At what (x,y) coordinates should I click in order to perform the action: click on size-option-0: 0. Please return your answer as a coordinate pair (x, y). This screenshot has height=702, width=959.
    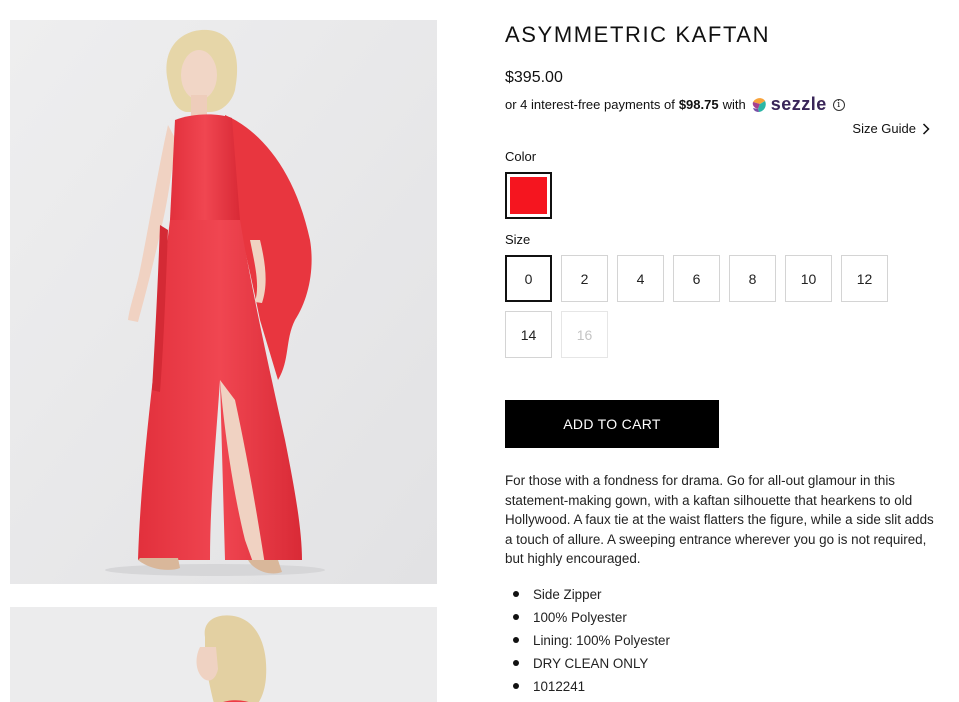
    Looking at the image, I should click on (528, 278).